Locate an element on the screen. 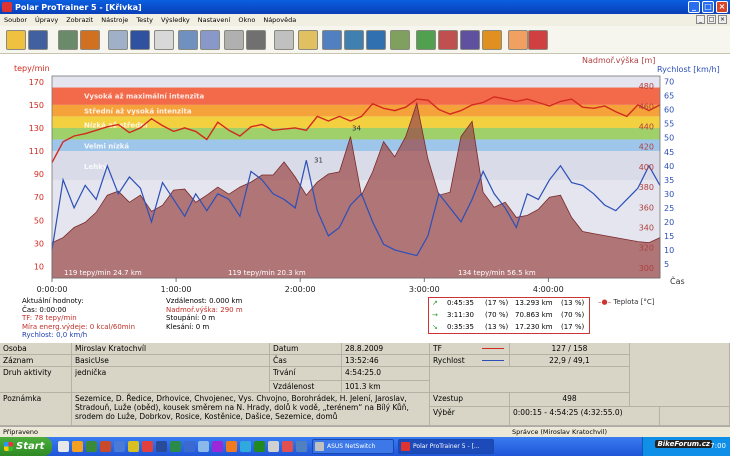 This screenshot has width=730, height=456. windows-logo-icon is located at coordinates (8, 446).